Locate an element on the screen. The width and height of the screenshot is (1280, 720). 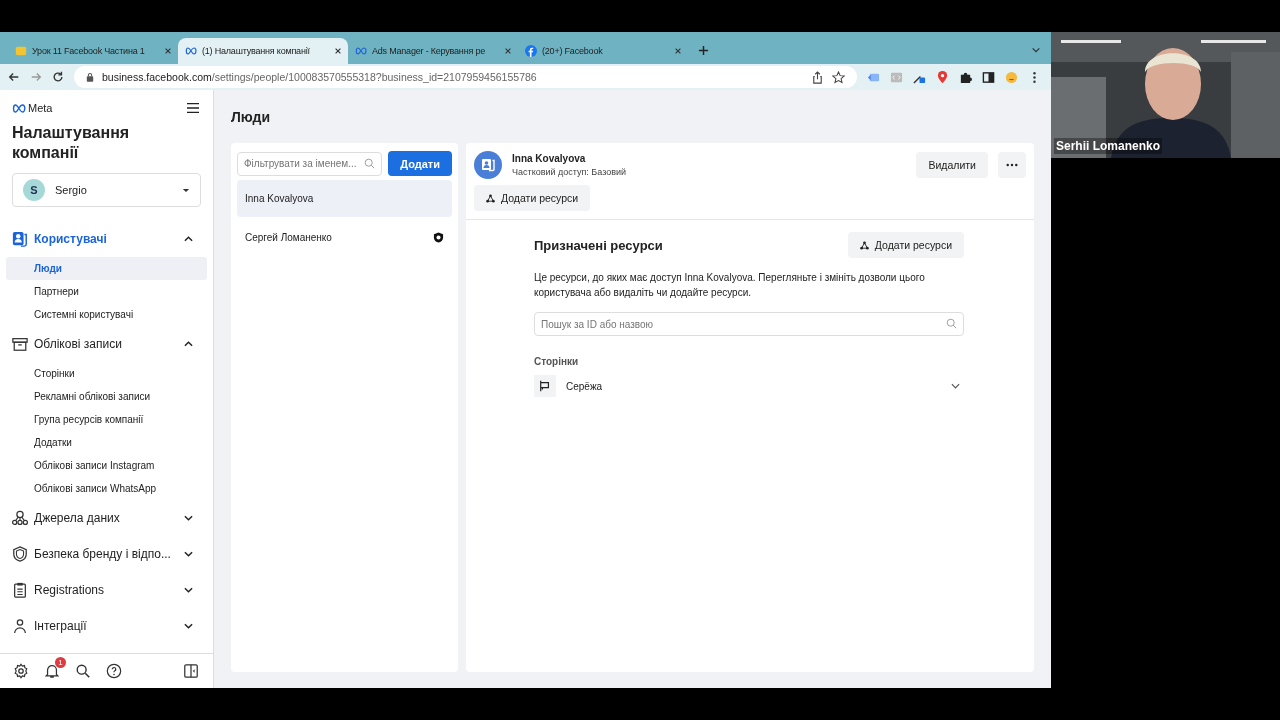
nav-section: Користувачі is located at coordinates (106, 239).